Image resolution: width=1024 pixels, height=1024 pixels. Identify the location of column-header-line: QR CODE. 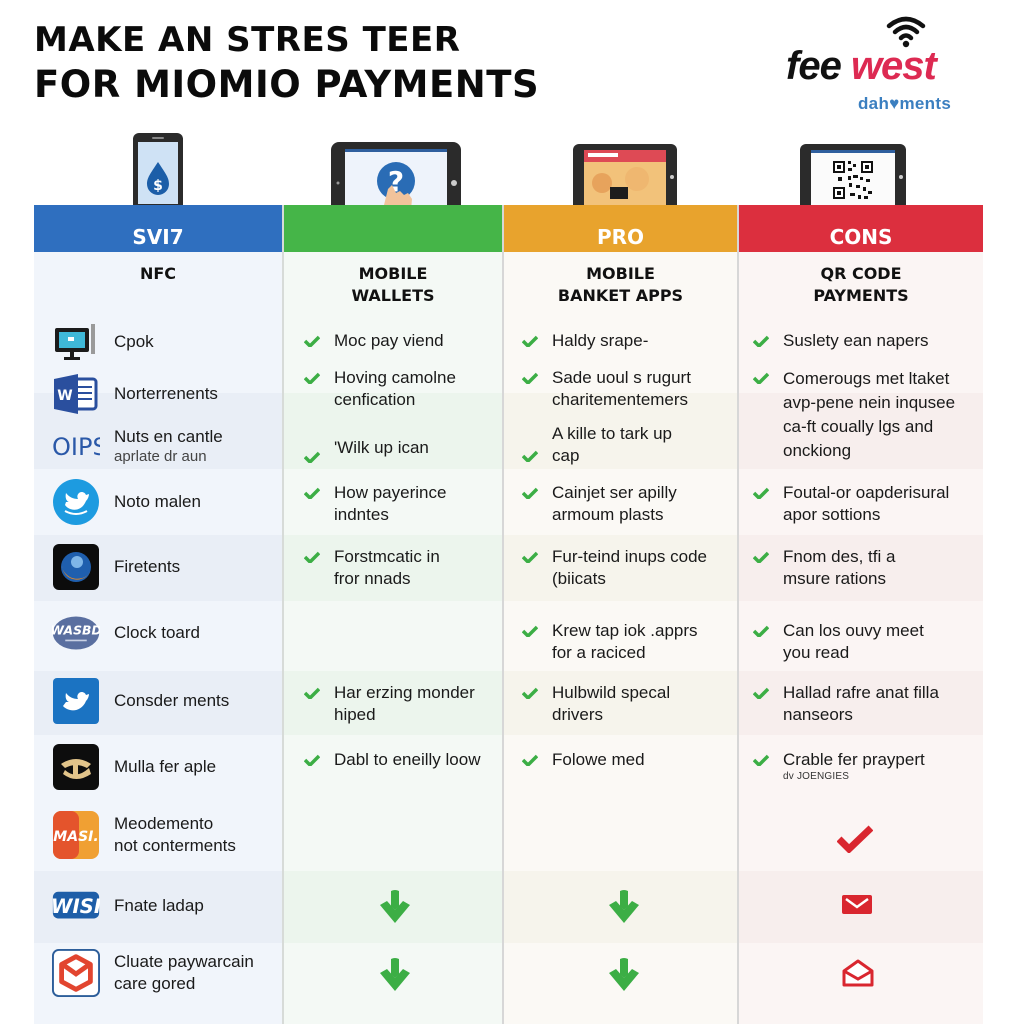
(861, 273).